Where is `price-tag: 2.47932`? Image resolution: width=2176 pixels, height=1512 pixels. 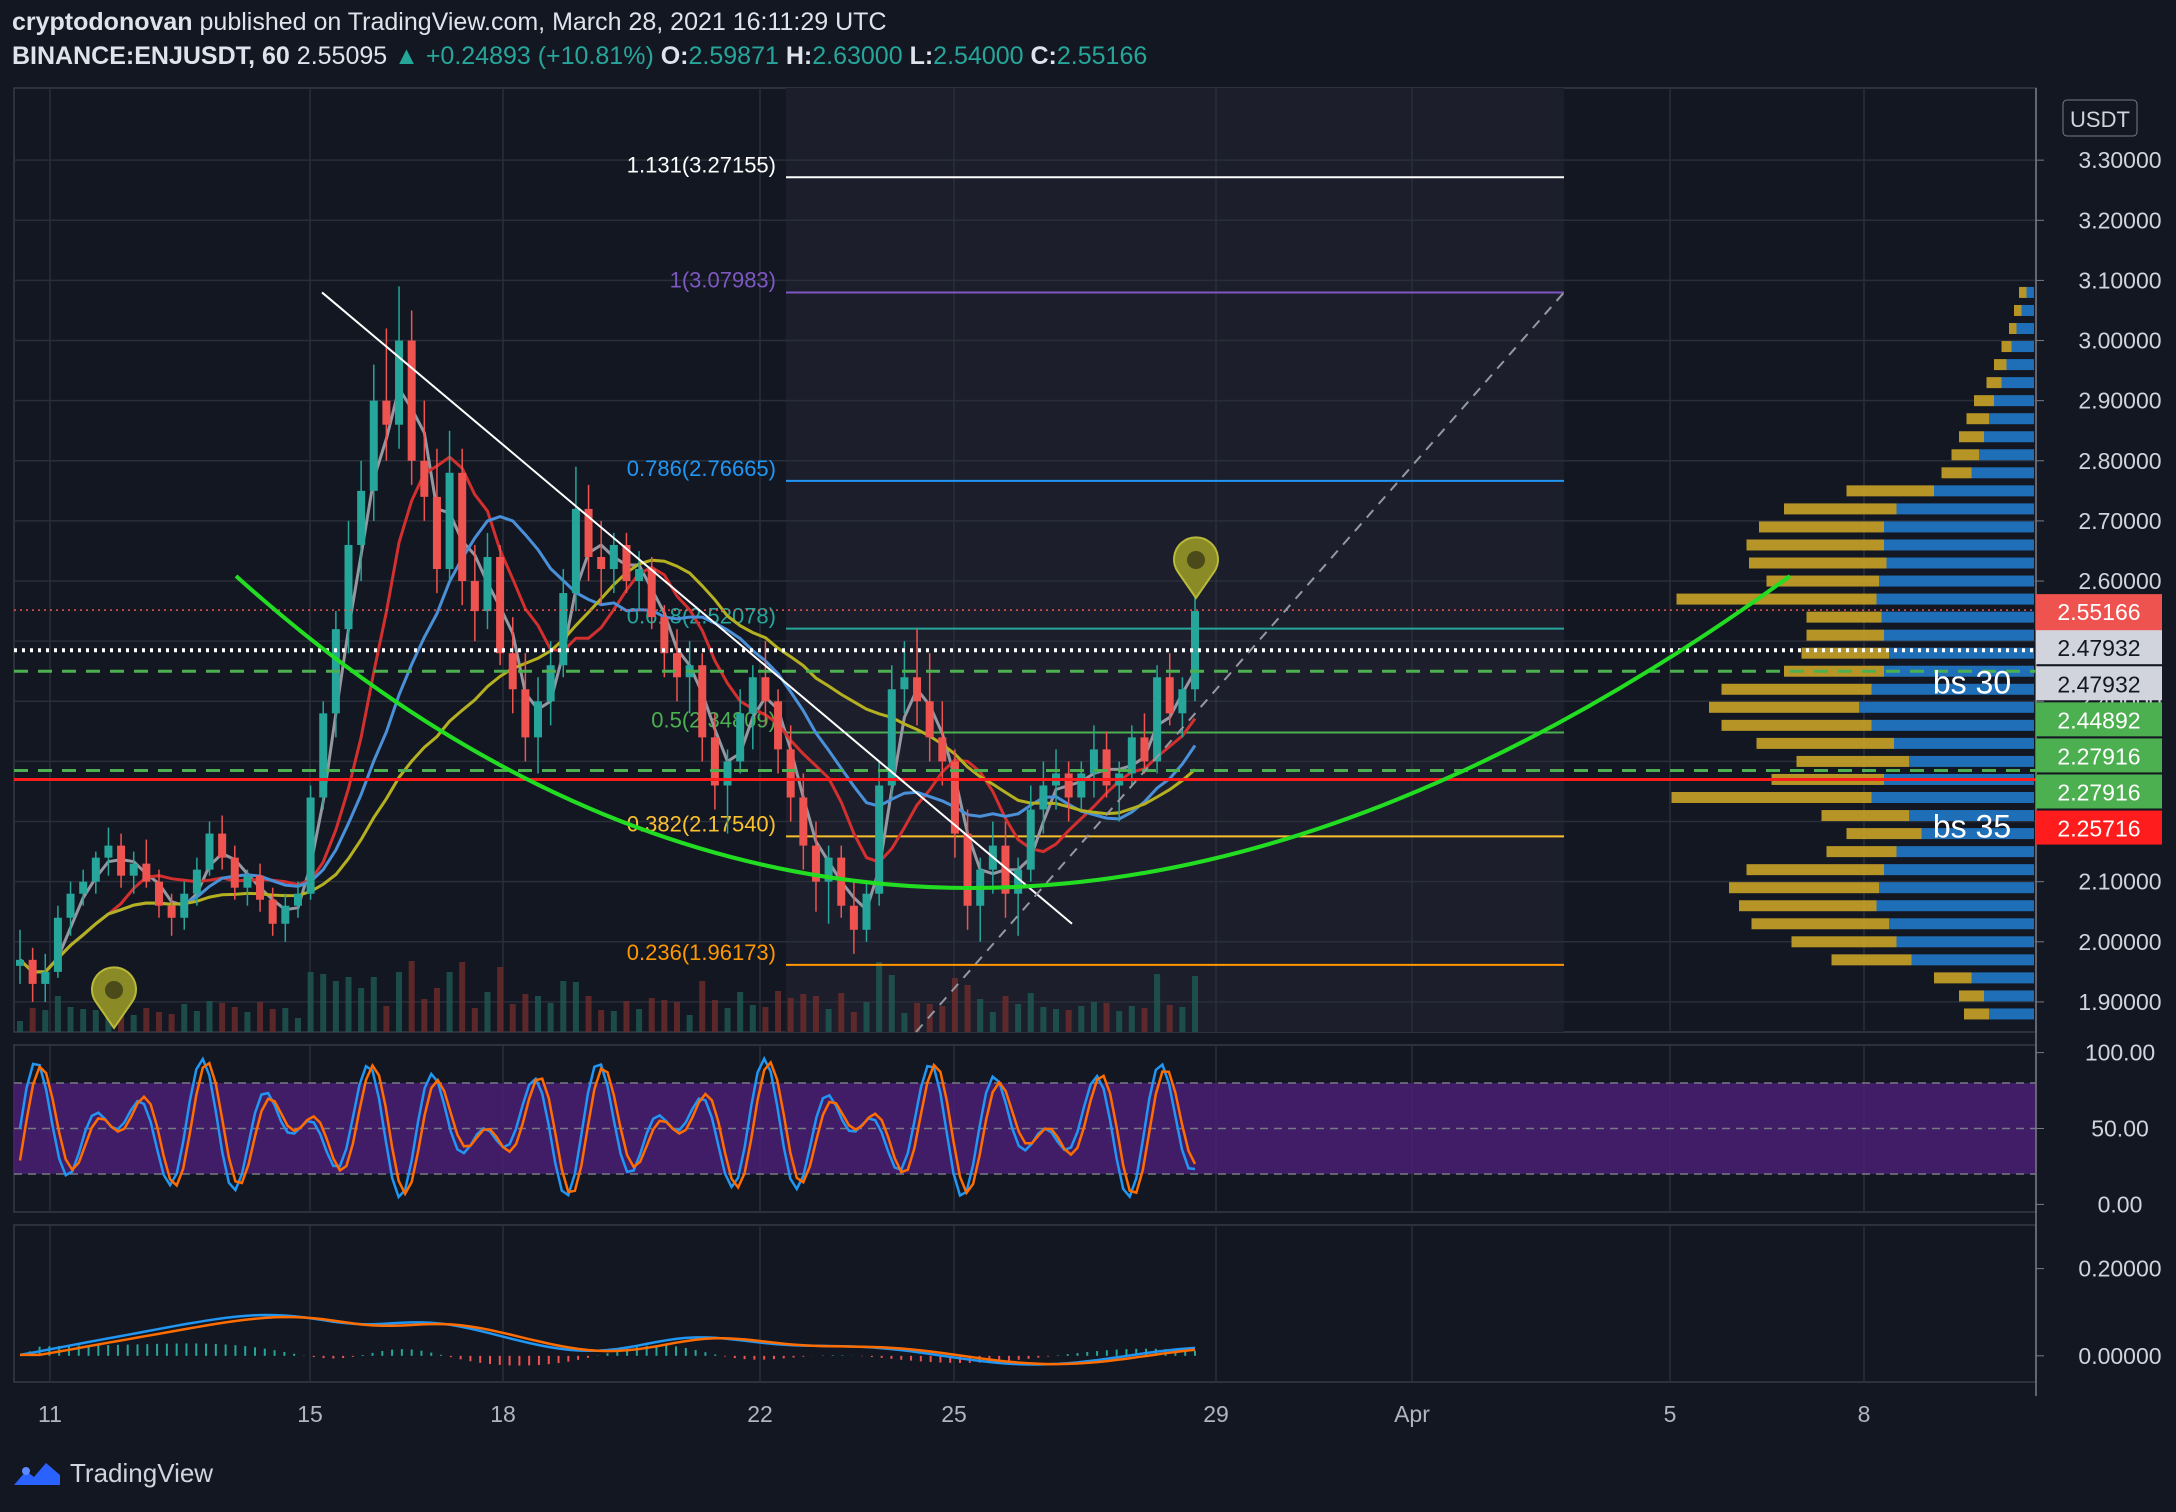 price-tag: 2.47932 is located at coordinates (2099, 647).